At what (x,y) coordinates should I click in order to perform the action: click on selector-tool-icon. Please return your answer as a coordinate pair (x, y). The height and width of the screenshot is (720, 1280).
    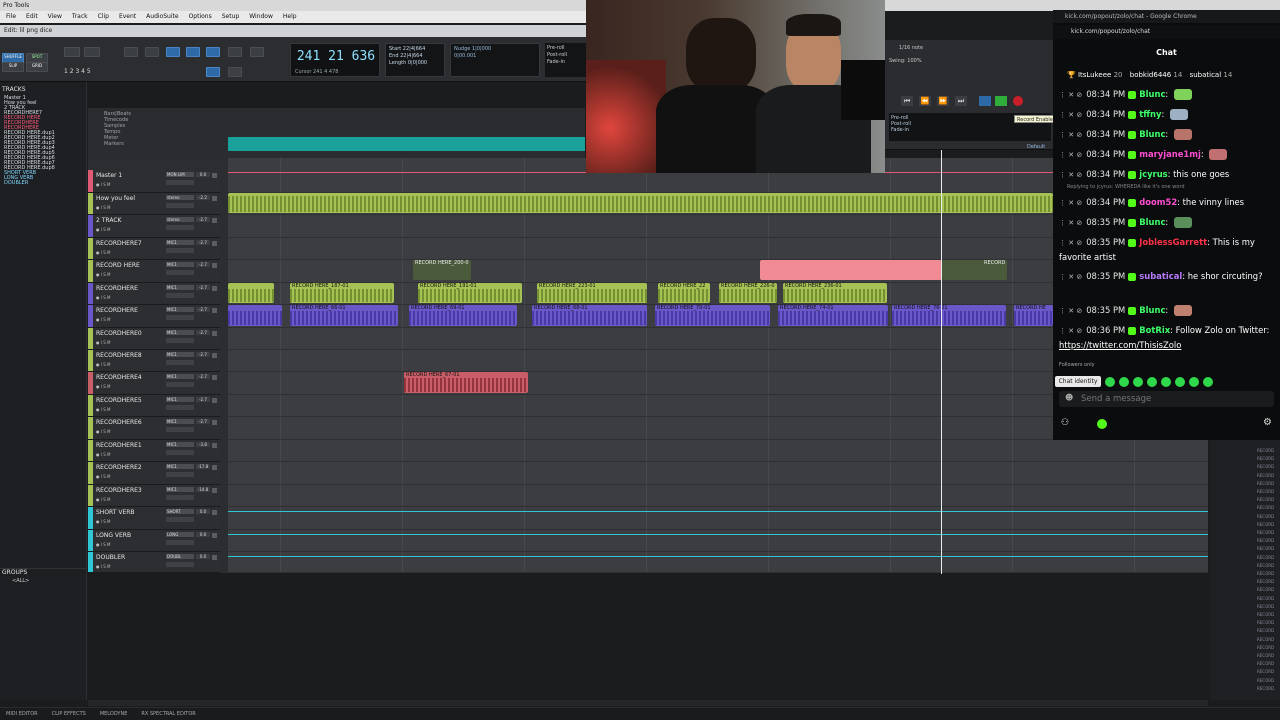
    Looking at the image, I should click on (193, 52).